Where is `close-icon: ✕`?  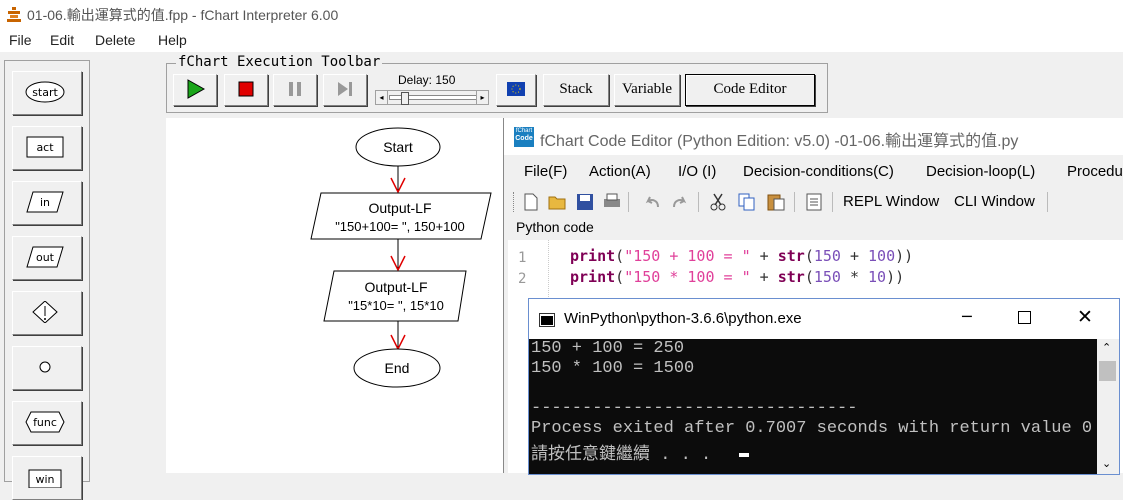 close-icon: ✕ is located at coordinates (1085, 317).